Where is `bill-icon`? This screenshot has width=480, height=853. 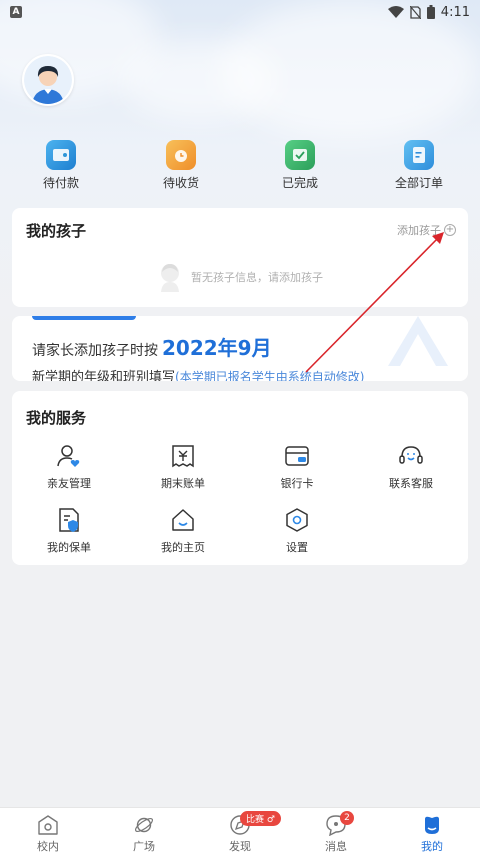 bill-icon is located at coordinates (183, 456).